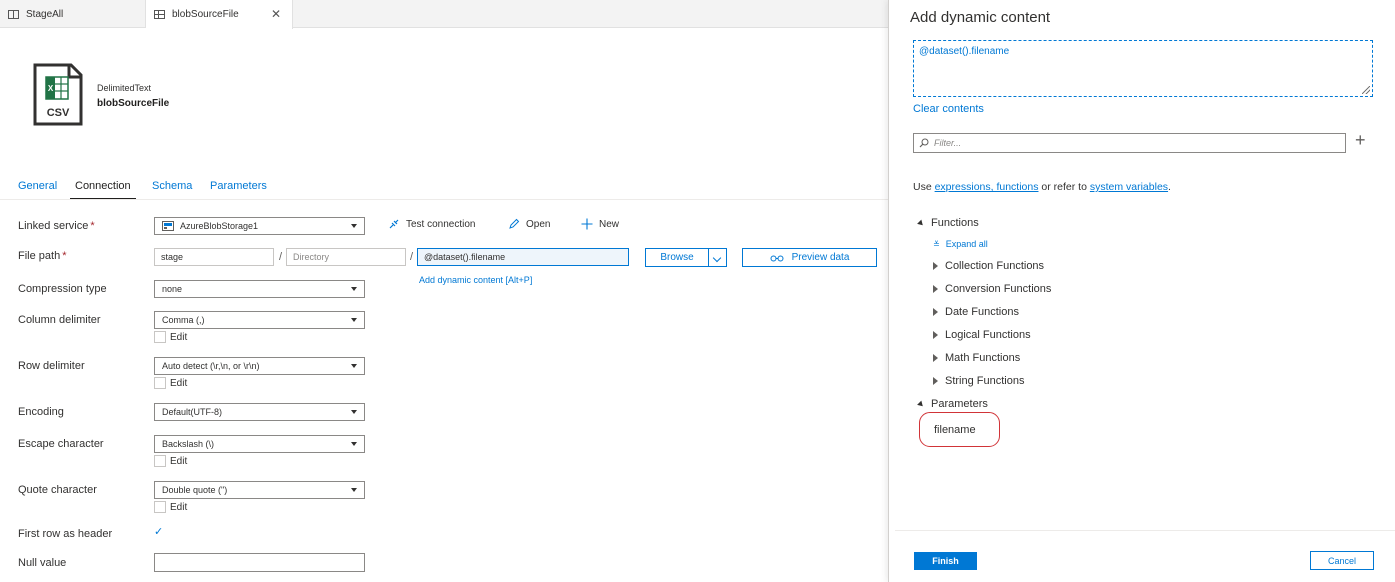 The width and height of the screenshot is (1395, 582). I want to click on row-delimiter-label: Row delimiter, so click(51, 366).